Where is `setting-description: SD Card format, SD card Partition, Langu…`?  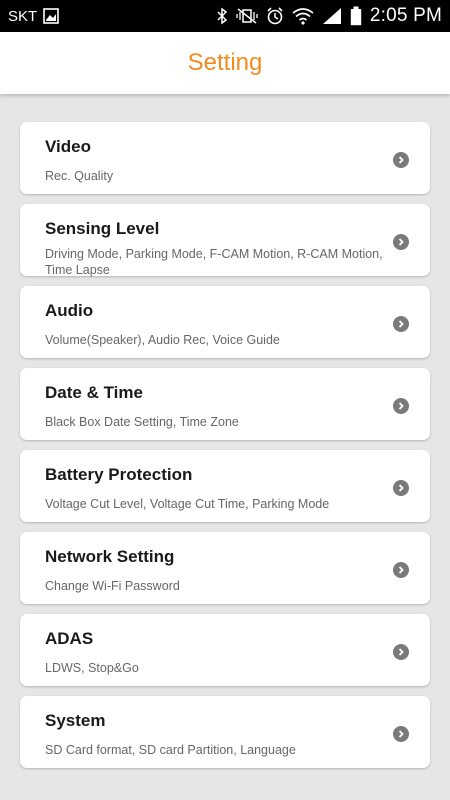
setting-description: SD Card format, SD card Partition, Langu… is located at coordinates (170, 750).